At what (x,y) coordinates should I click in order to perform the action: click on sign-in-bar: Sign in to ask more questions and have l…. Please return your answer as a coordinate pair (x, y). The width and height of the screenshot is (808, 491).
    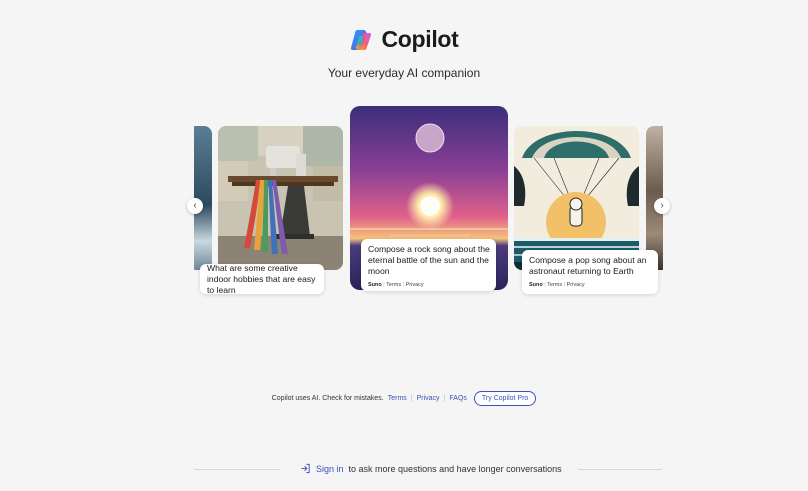
    Looking at the image, I should click on (404, 469).